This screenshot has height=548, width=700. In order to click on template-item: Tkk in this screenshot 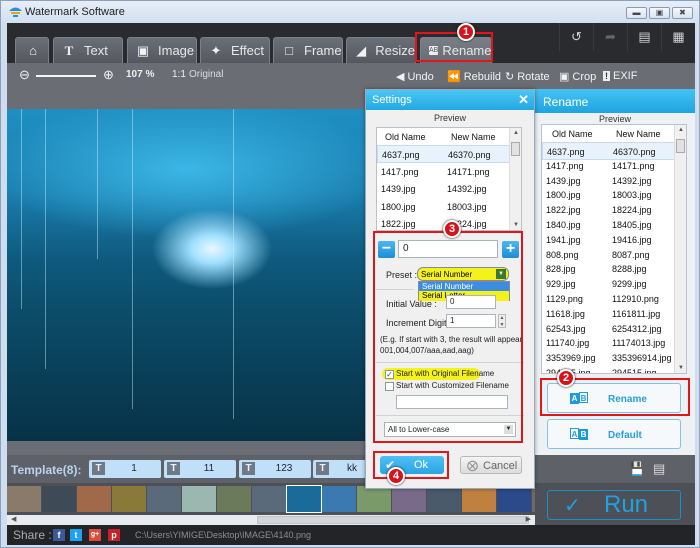, I will do `click(343, 469)`.